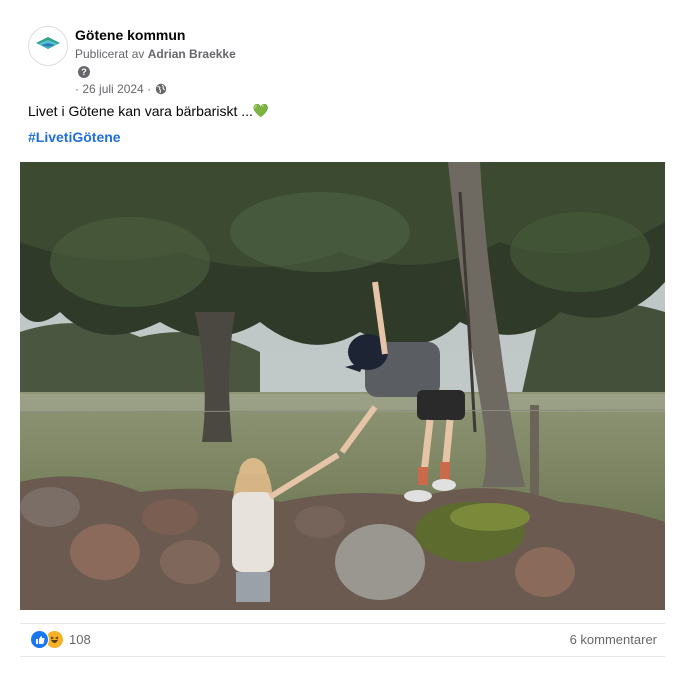  What do you see at coordinates (261, 110) in the screenshot?
I see `green-heart-icon: 💚` at bounding box center [261, 110].